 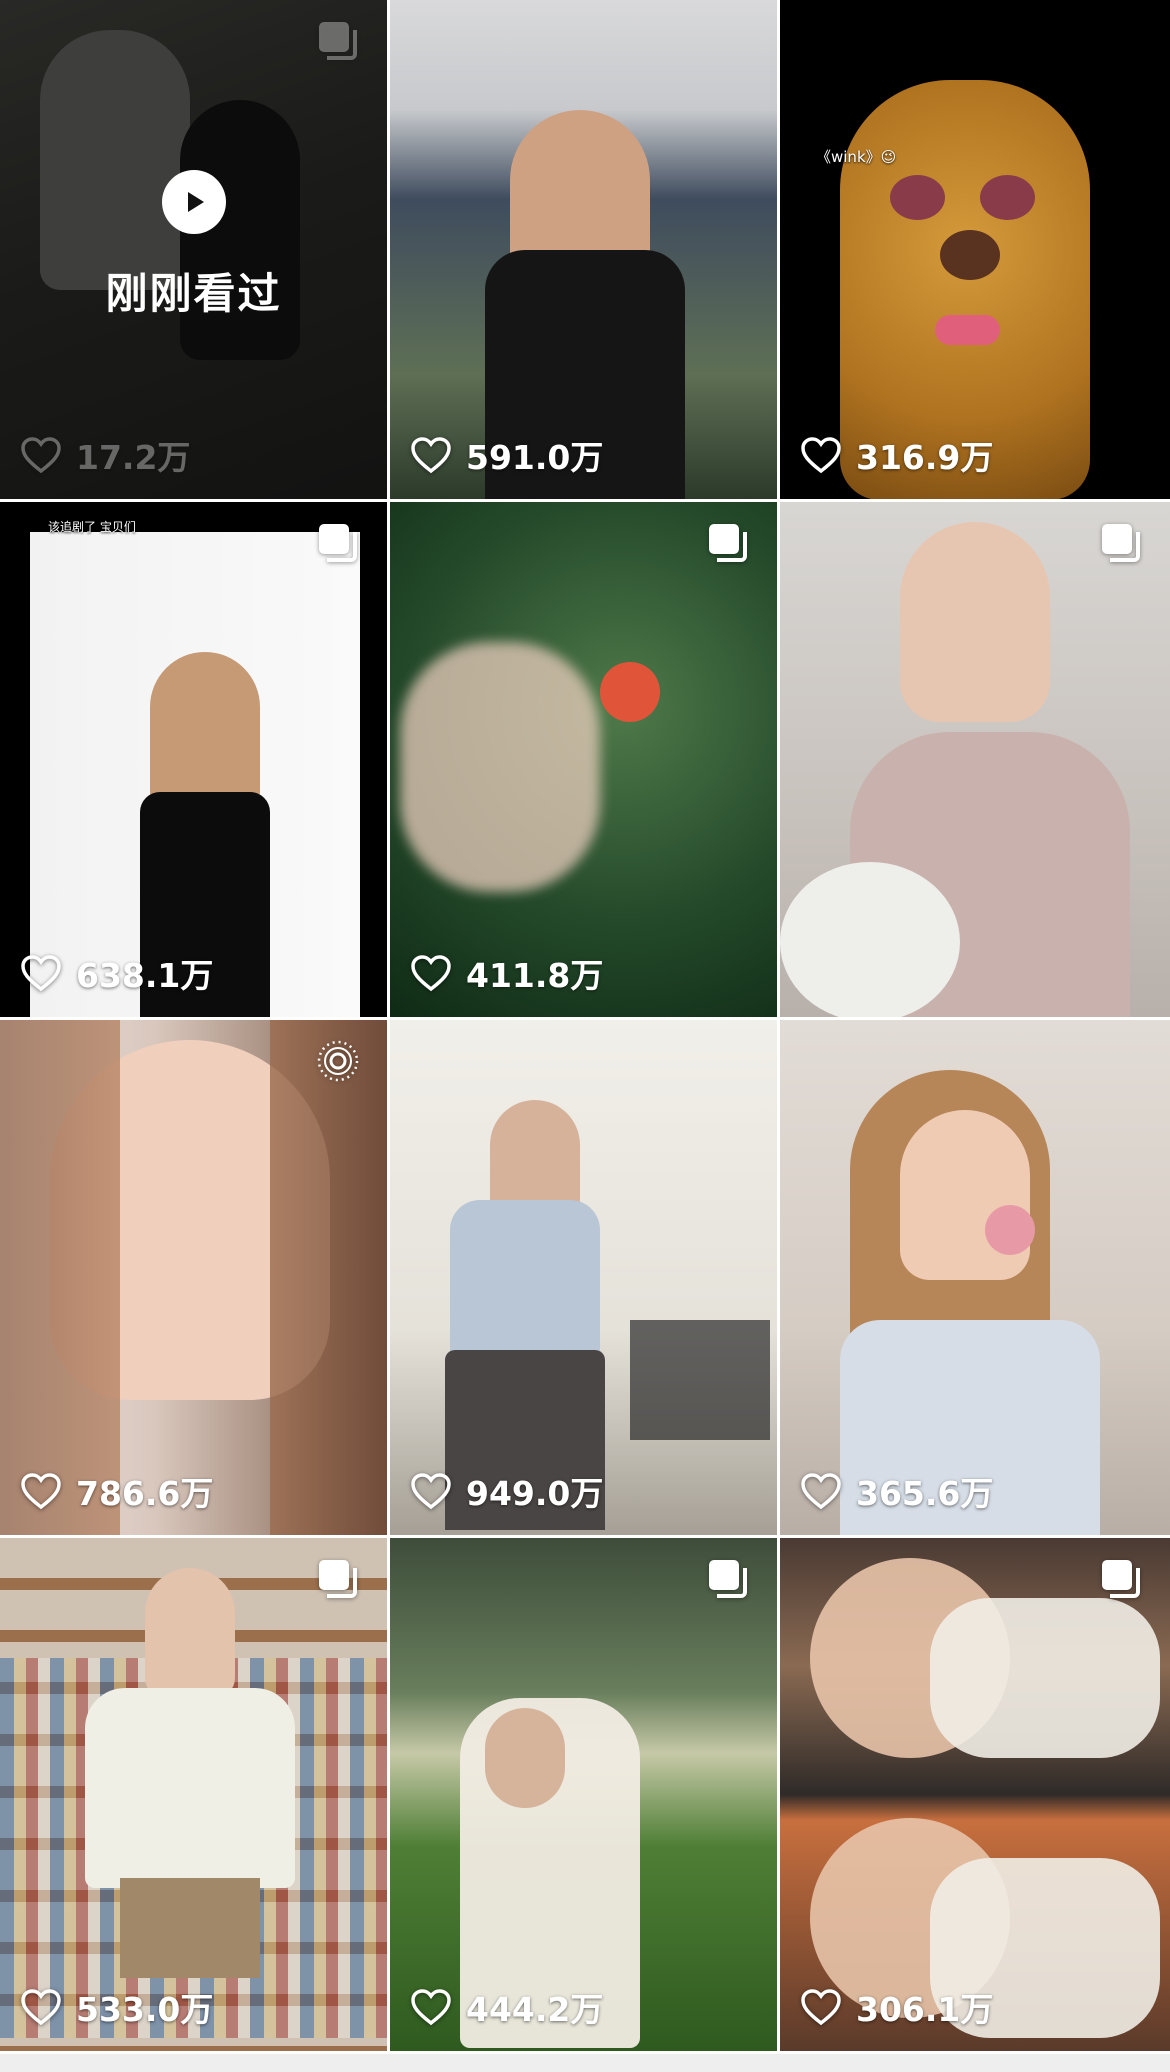 I want to click on video-tile-4: 该追剧了 宝贝们 638.1万, so click(x=195, y=761).